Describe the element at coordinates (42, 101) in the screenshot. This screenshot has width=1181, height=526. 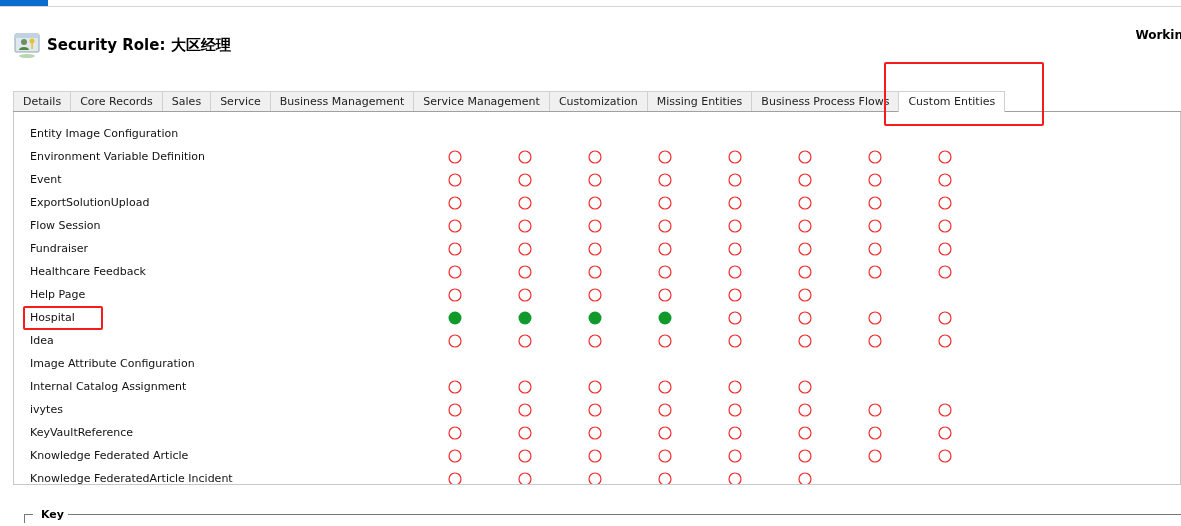
I see `tab: Details` at that location.